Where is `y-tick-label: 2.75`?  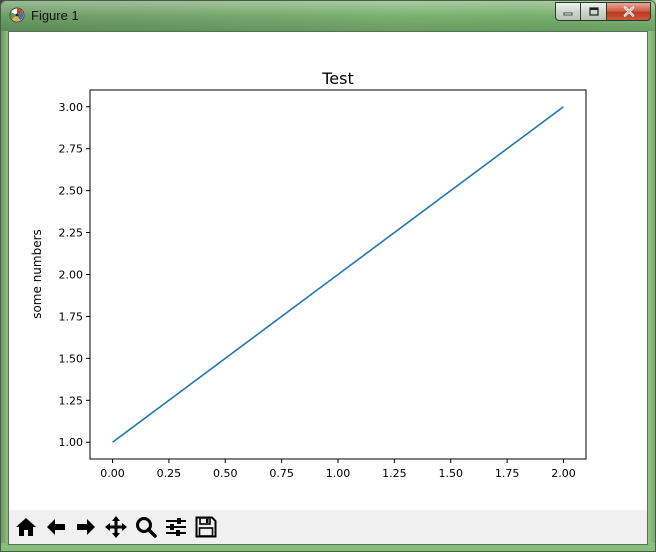 y-tick-label: 2.75 is located at coordinates (71, 149).